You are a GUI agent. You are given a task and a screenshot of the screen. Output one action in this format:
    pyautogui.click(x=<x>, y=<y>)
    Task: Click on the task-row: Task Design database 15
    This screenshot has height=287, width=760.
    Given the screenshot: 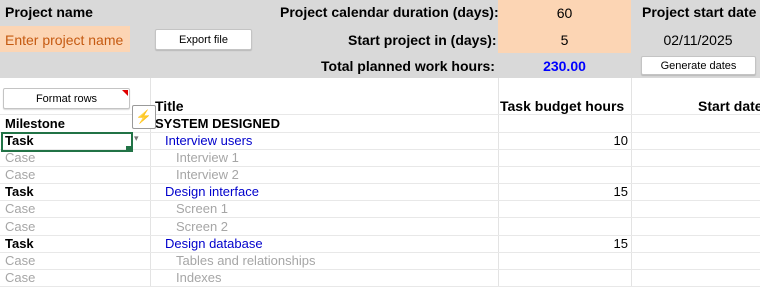 What is the action you would take?
    pyautogui.click(x=380, y=244)
    